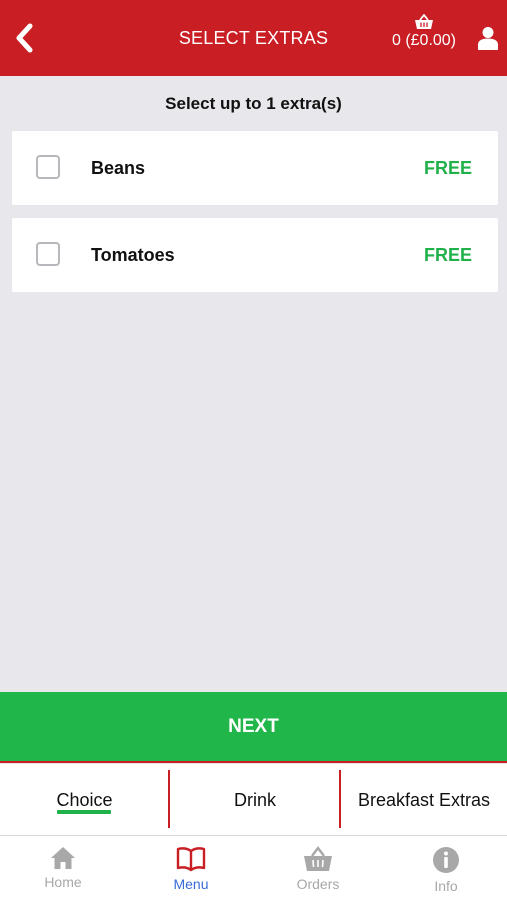 The height and width of the screenshot is (900, 507). What do you see at coordinates (446, 886) in the screenshot?
I see `nav-label: Info` at bounding box center [446, 886].